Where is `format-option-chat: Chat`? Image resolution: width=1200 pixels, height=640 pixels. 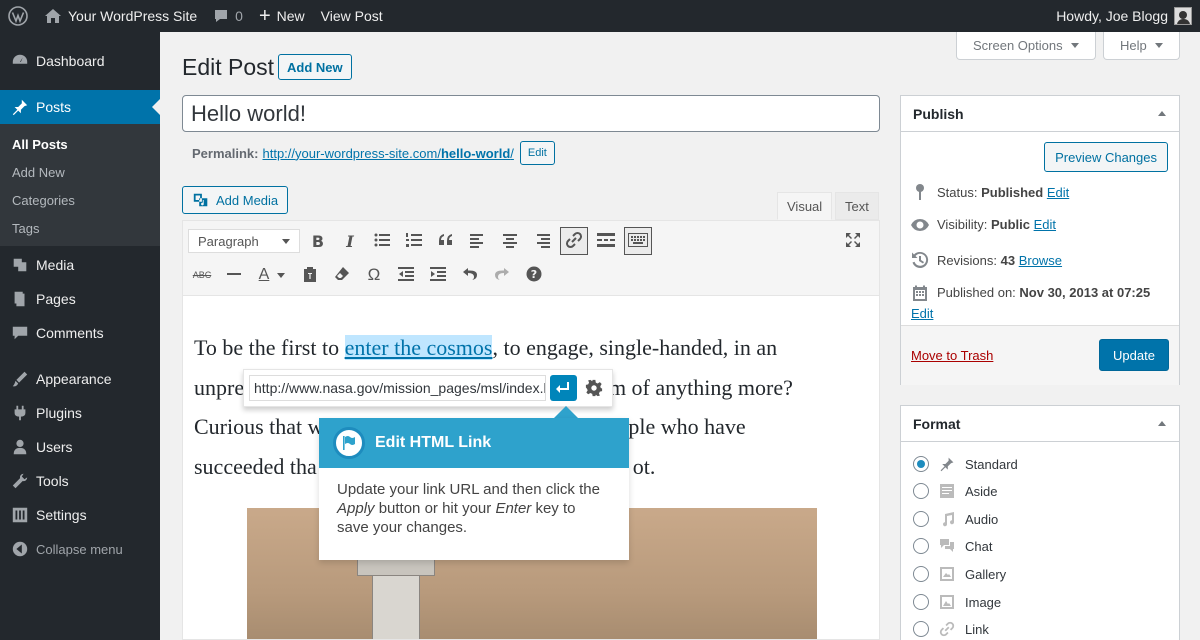
format-option-chat: Chat is located at coordinates (952, 546).